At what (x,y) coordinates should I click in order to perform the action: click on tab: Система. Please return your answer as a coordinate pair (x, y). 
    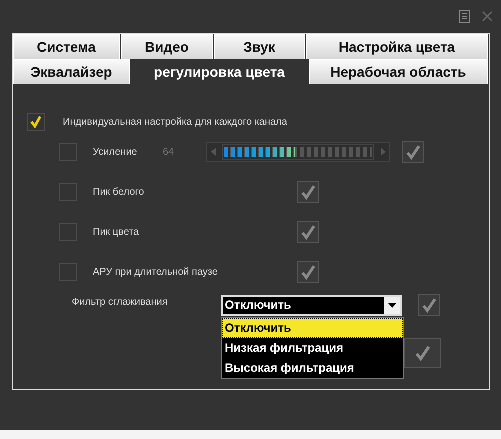
    Looking at the image, I should click on (66, 46).